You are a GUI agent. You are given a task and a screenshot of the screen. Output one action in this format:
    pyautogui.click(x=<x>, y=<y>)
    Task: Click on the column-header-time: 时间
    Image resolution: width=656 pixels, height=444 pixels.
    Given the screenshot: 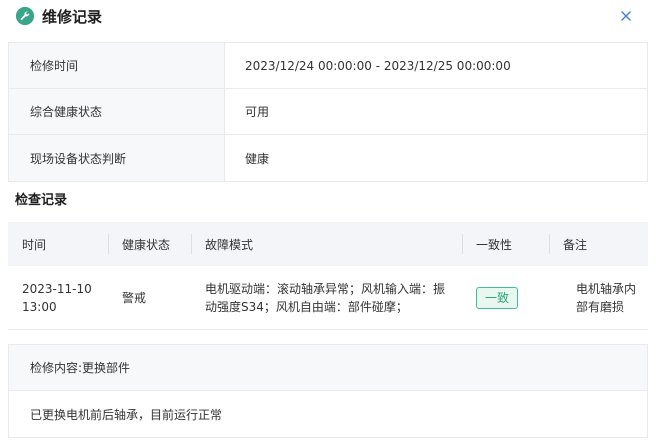 What is the action you would take?
    pyautogui.click(x=34, y=244)
    